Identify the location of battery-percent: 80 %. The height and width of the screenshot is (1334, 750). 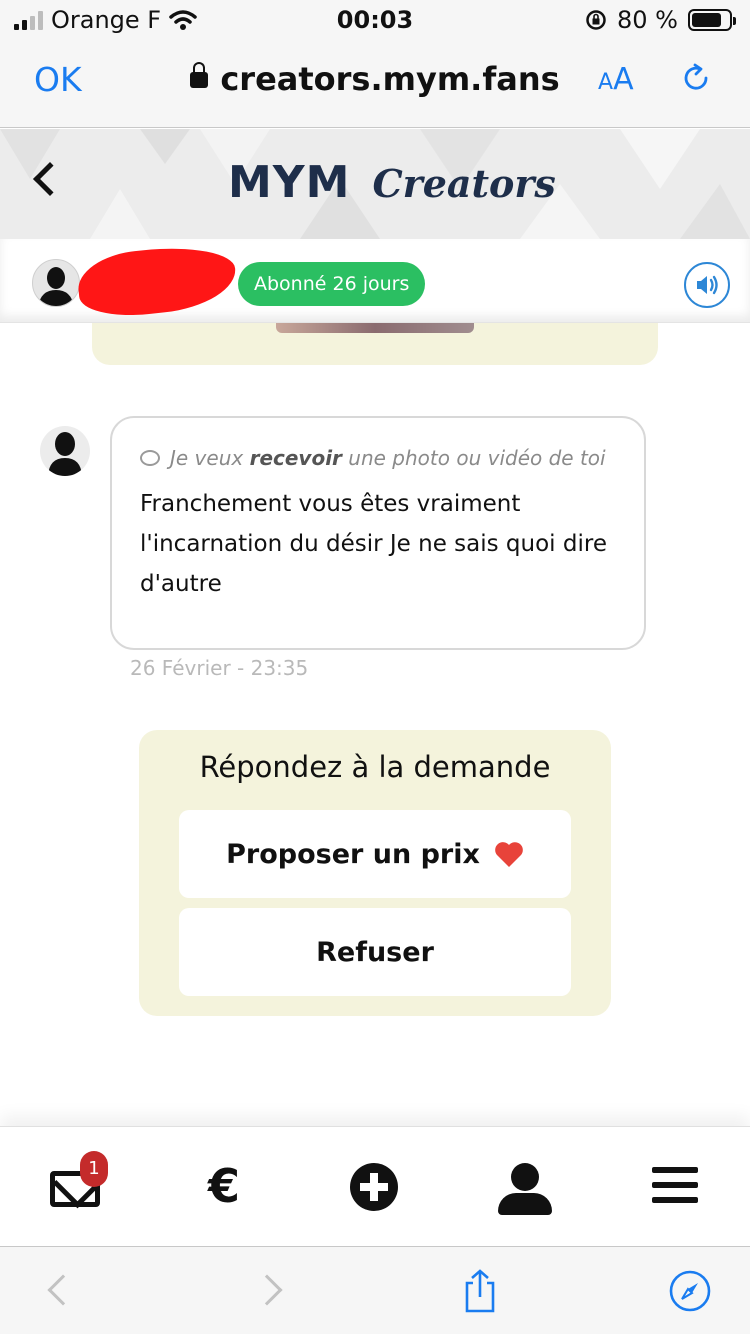
(647, 20).